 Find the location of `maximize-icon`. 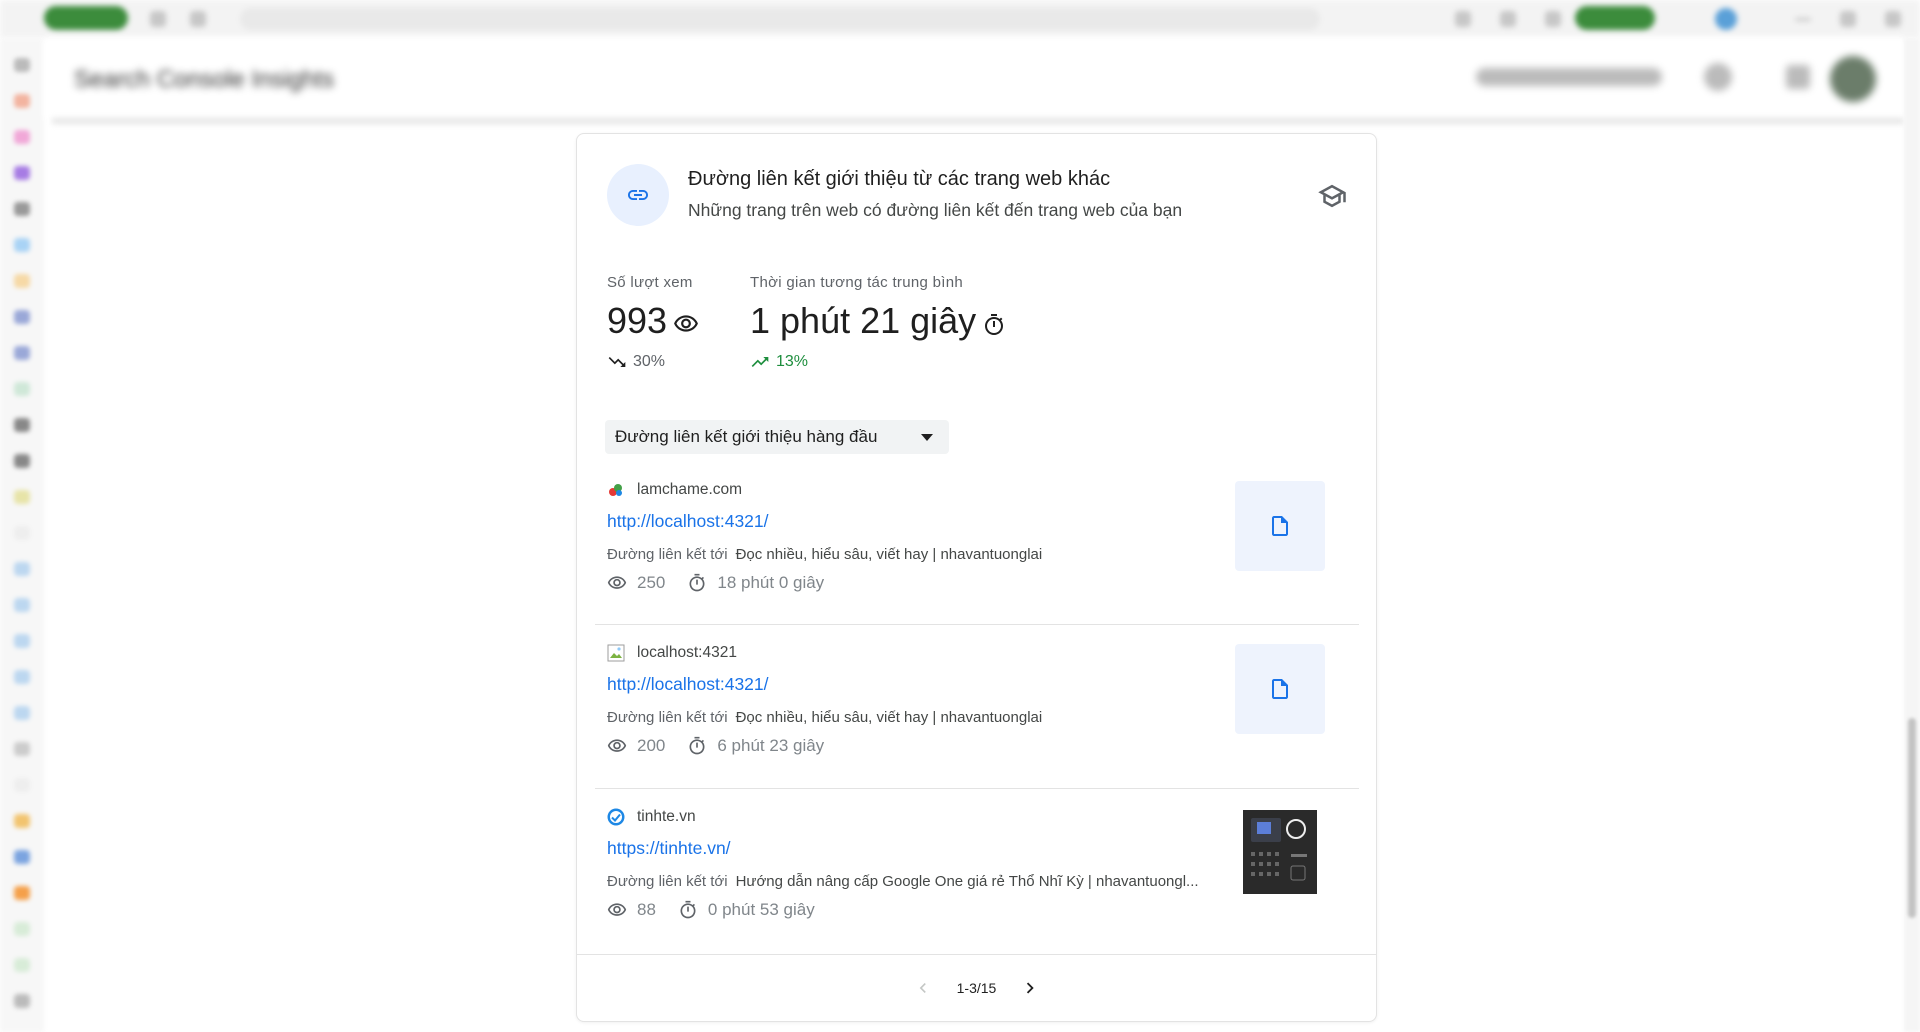

maximize-icon is located at coordinates (1848, 19).